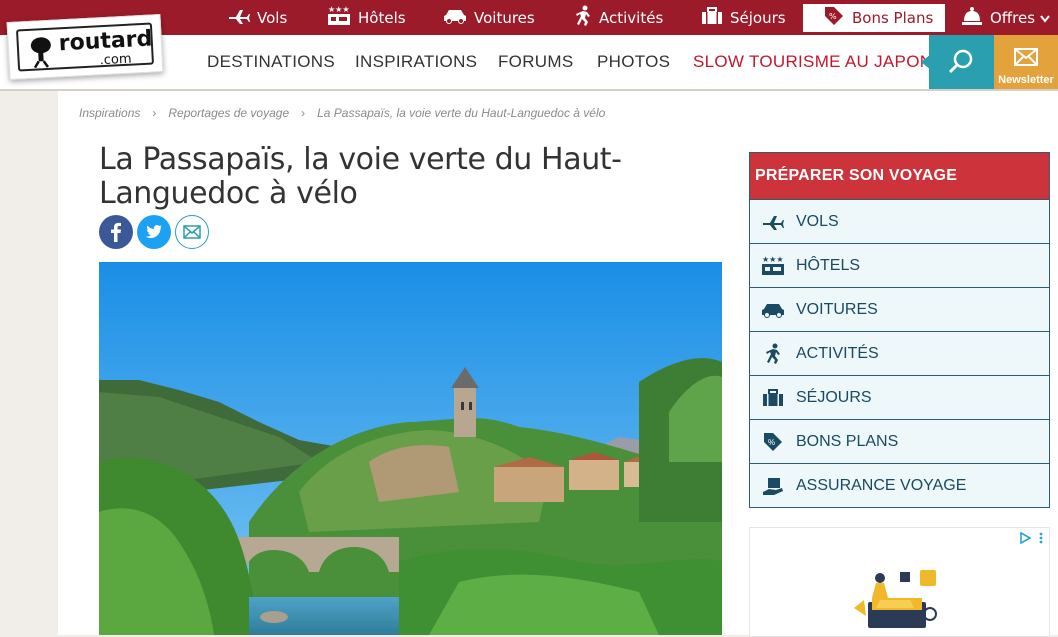 The image size is (1058, 637). I want to click on topnav-sejours: Séjours, so click(743, 17).